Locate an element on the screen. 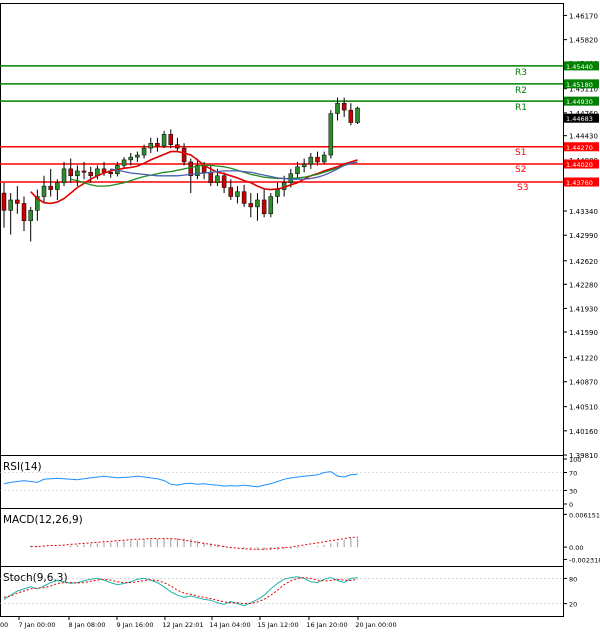 The image size is (600, 636). indicator-tick-label: 0.006151 is located at coordinates (584, 515).